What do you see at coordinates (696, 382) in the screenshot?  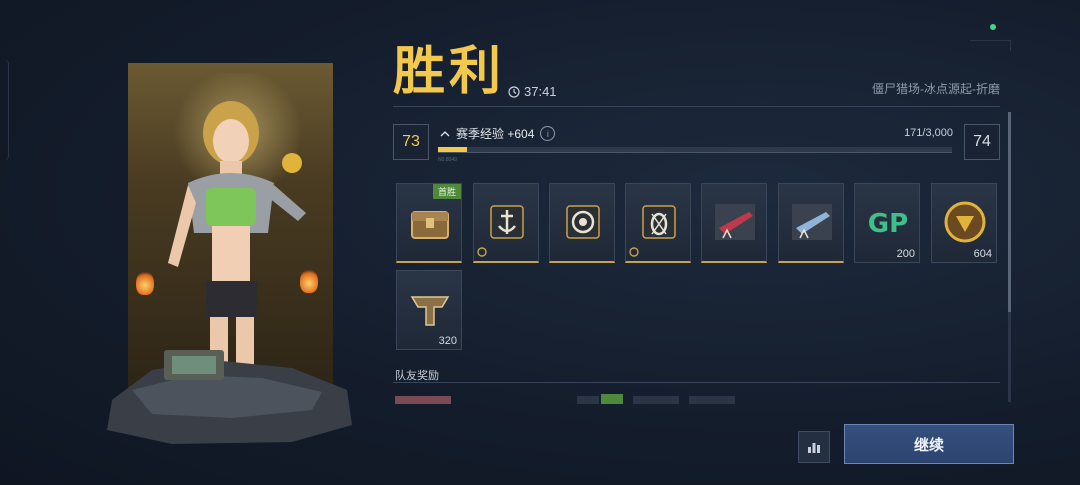 I see `teammate-divider` at bounding box center [696, 382].